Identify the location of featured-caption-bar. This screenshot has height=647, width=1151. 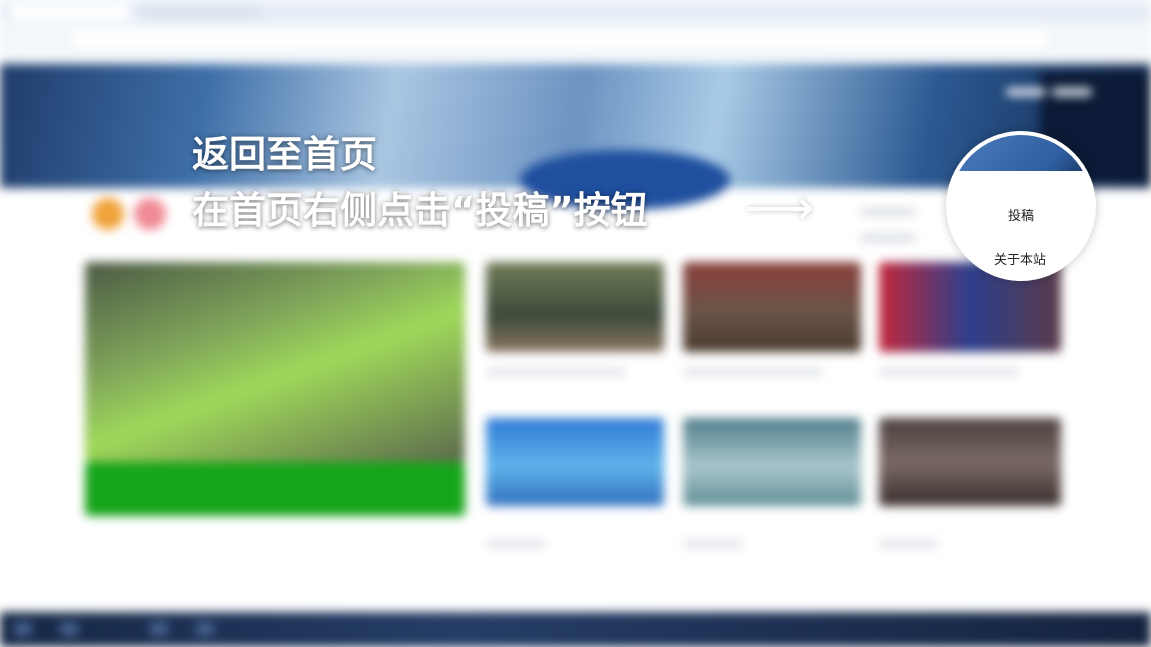
(275, 489).